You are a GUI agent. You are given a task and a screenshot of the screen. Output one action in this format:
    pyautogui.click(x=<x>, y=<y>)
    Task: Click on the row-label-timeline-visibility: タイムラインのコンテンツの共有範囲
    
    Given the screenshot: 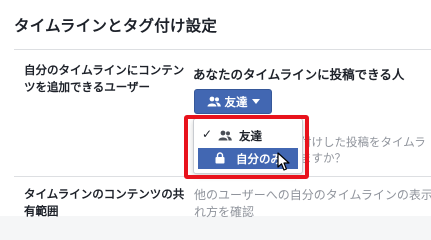 What is the action you would take?
    pyautogui.click(x=104, y=202)
    